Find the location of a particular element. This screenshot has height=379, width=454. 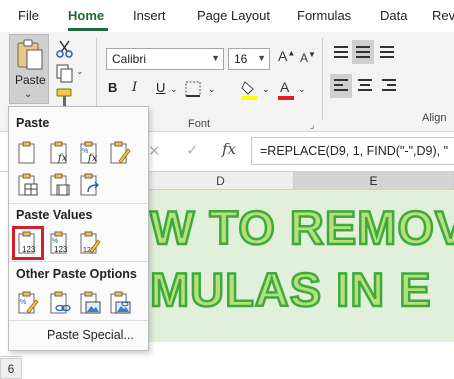

confirm-icon: ✓ is located at coordinates (192, 150).